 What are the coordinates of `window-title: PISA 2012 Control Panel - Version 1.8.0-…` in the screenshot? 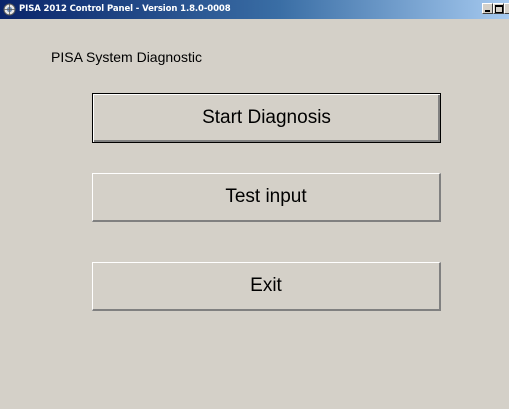 It's located at (125, 9).